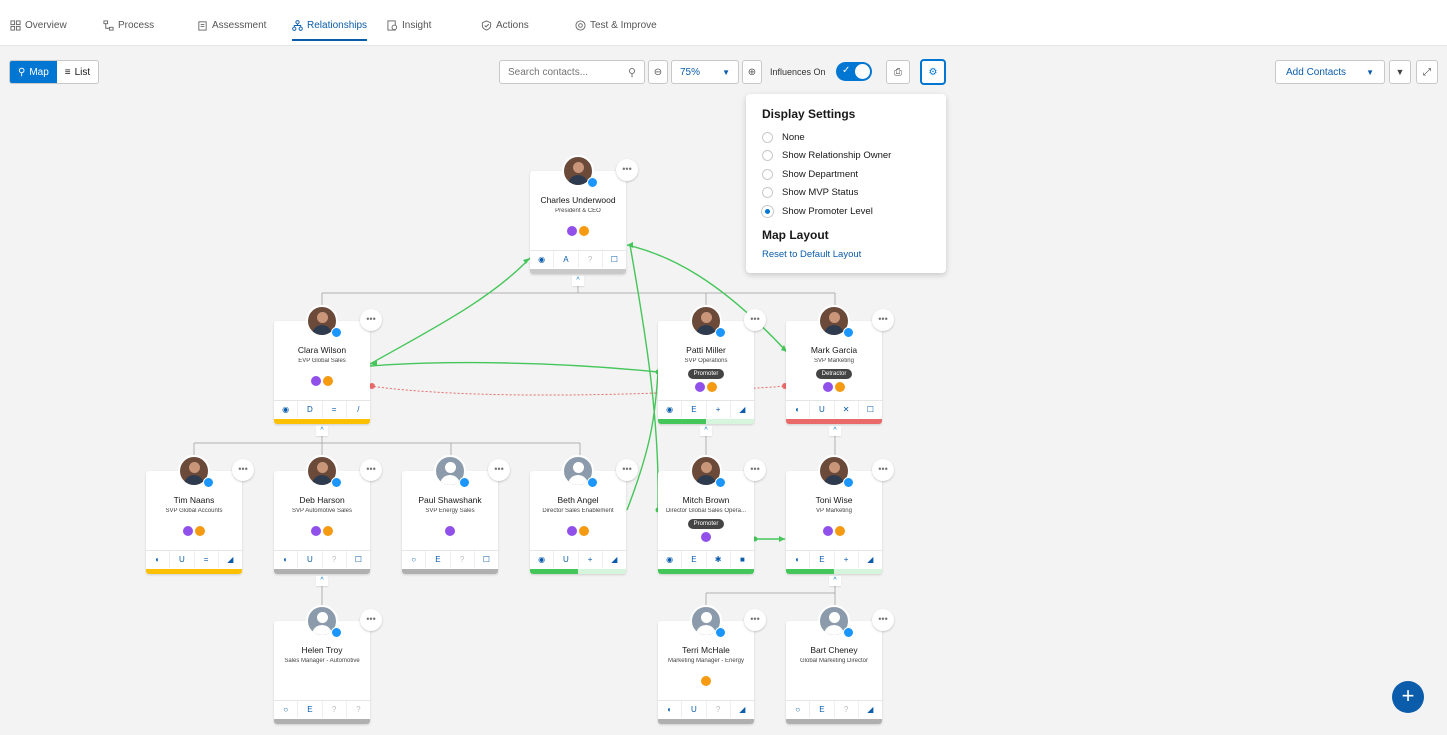 This screenshot has height=735, width=1447. Describe the element at coordinates (840, 364) in the screenshot. I see `contact-card: ••• Mark Garcia SVP Marketing Detractor ◐ U ✕ ☐` at that location.